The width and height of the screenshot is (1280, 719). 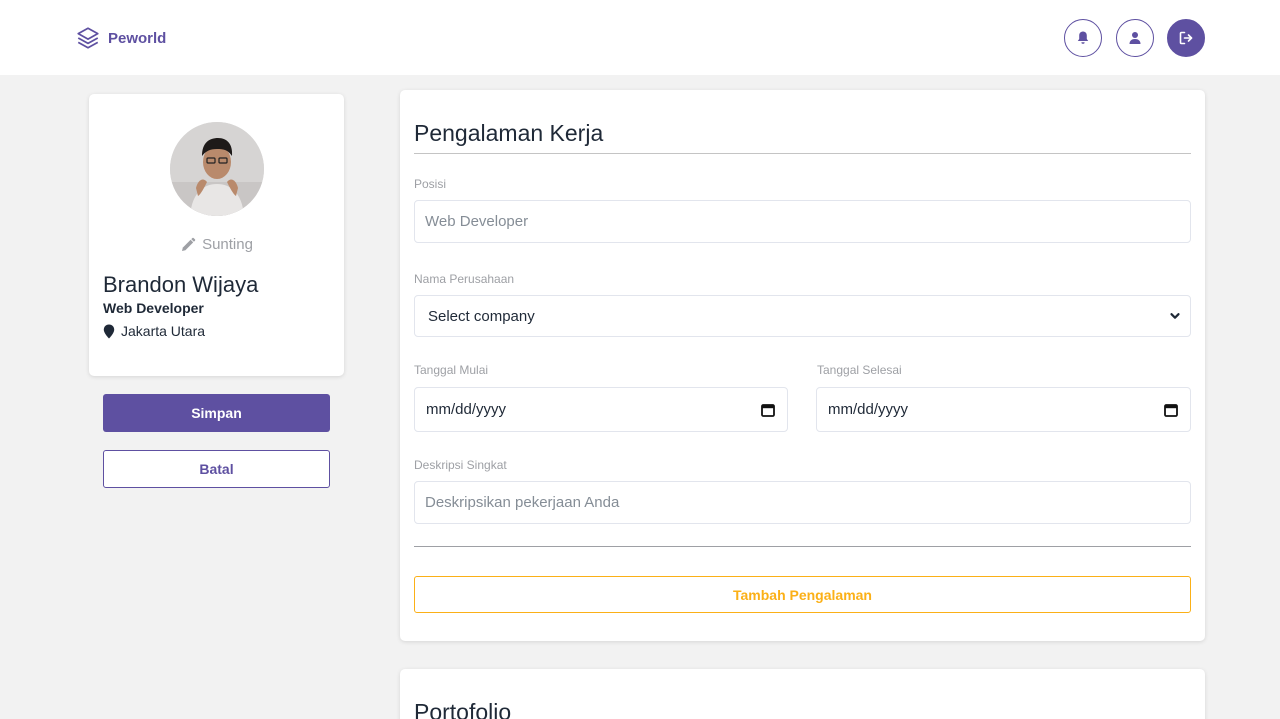 I want to click on user-icon, so click(x=1135, y=38).